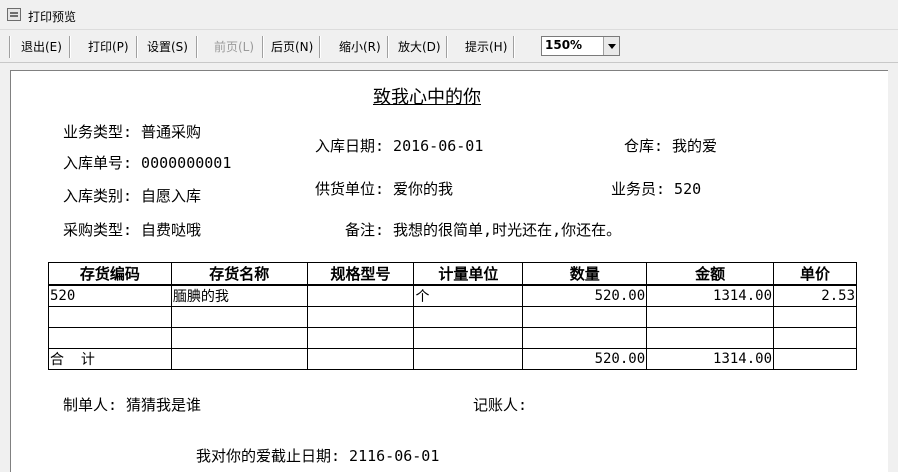 Image resolution: width=898 pixels, height=472 pixels. Describe the element at coordinates (132, 132) in the screenshot. I see `business-type-field: 业务类型: 普通采购` at that location.